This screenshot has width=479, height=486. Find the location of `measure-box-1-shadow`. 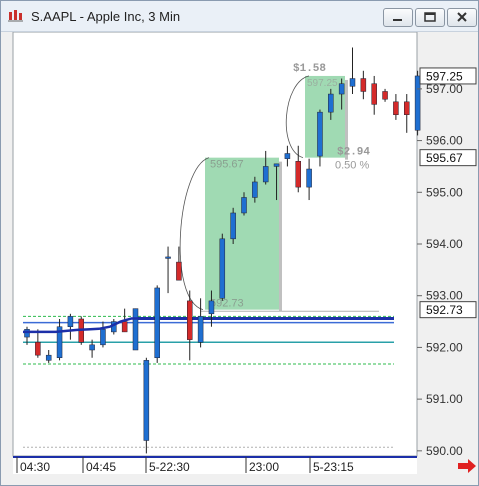

measure-box-1-shadow is located at coordinates (280, 236).